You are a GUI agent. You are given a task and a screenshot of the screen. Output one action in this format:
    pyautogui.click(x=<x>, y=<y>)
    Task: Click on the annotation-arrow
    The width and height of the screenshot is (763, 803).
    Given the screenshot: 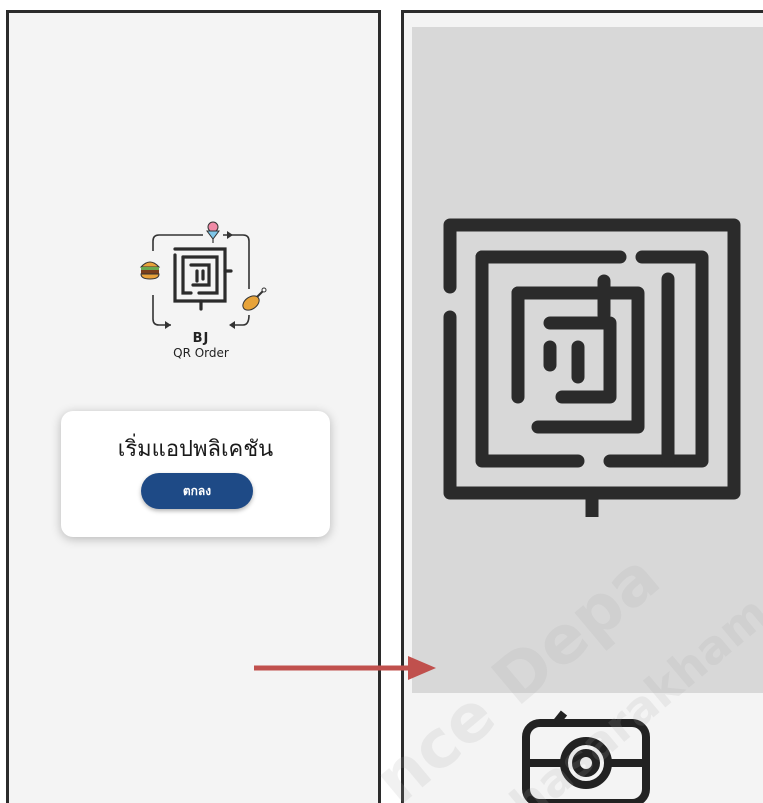 What is the action you would take?
    pyautogui.click(x=345, y=668)
    